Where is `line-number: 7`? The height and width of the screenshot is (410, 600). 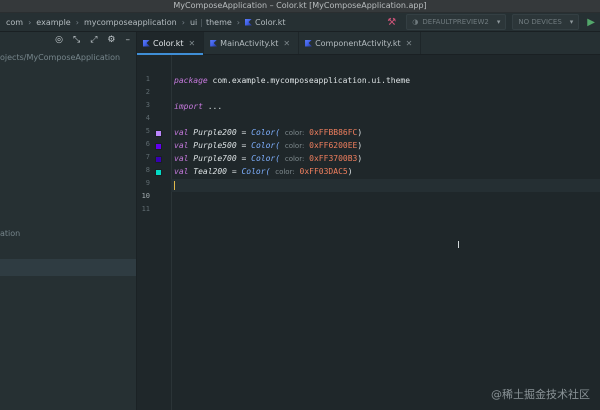
line-number: 7 is located at coordinates (147, 157).